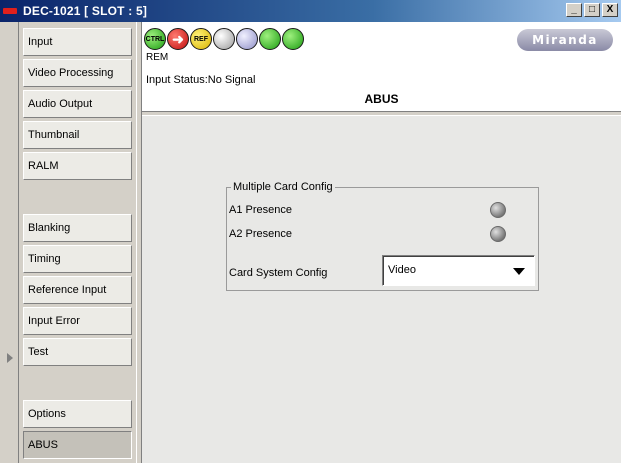 The image size is (621, 463). I want to click on card-system-config-label: Card System Config, so click(278, 273).